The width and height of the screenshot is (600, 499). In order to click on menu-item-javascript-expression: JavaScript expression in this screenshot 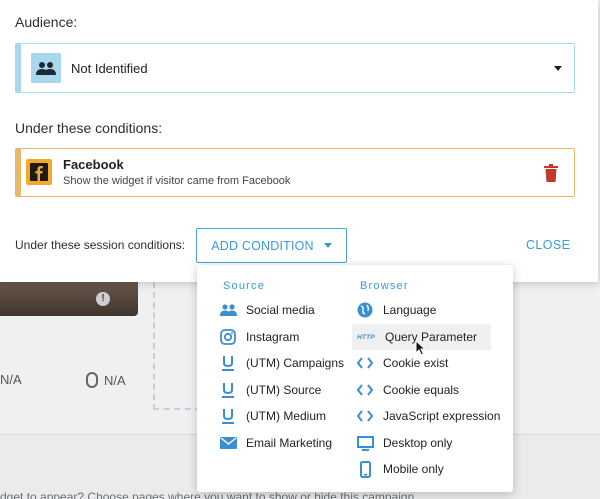, I will do `click(426, 416)`.